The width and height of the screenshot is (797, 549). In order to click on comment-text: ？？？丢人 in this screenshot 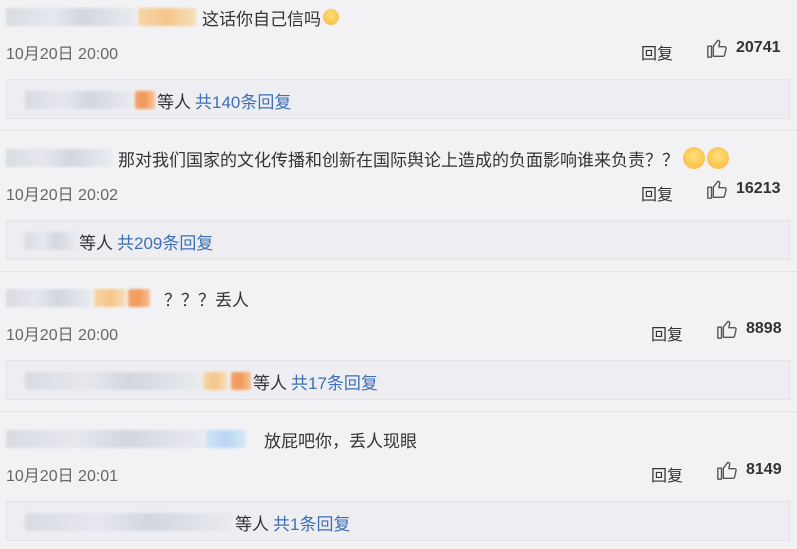, I will do `click(206, 300)`.